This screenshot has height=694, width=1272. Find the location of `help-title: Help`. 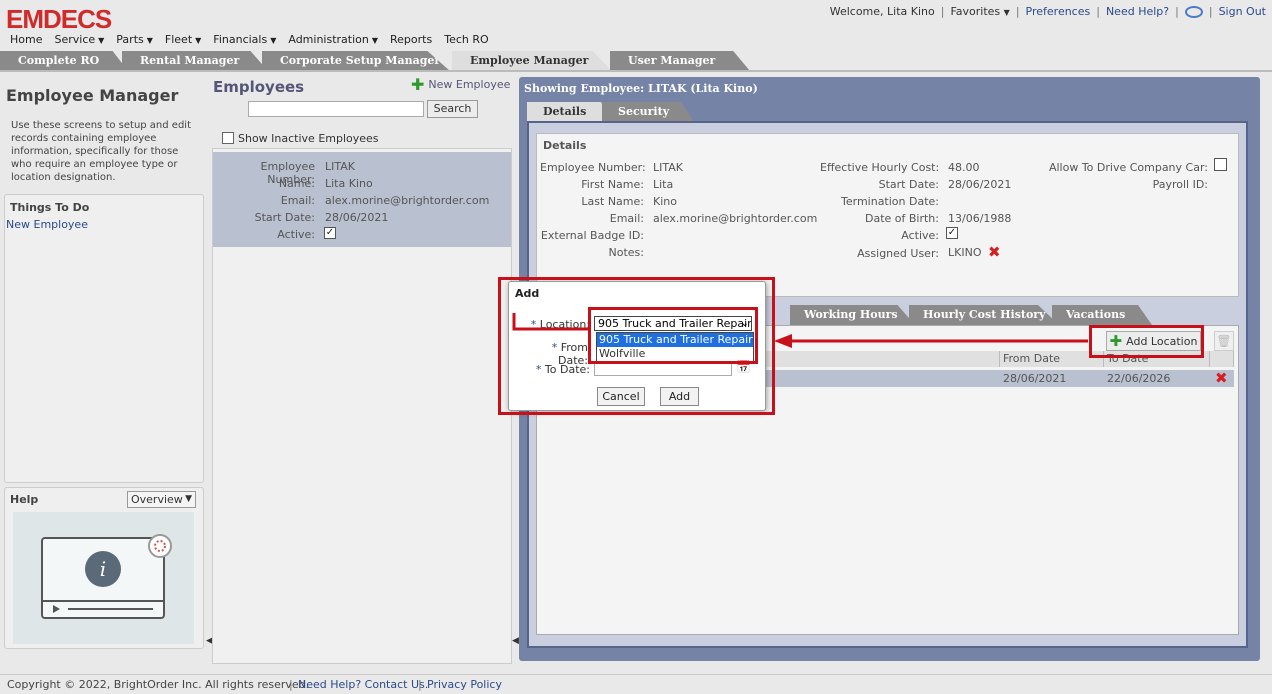

help-title: Help is located at coordinates (24, 499).